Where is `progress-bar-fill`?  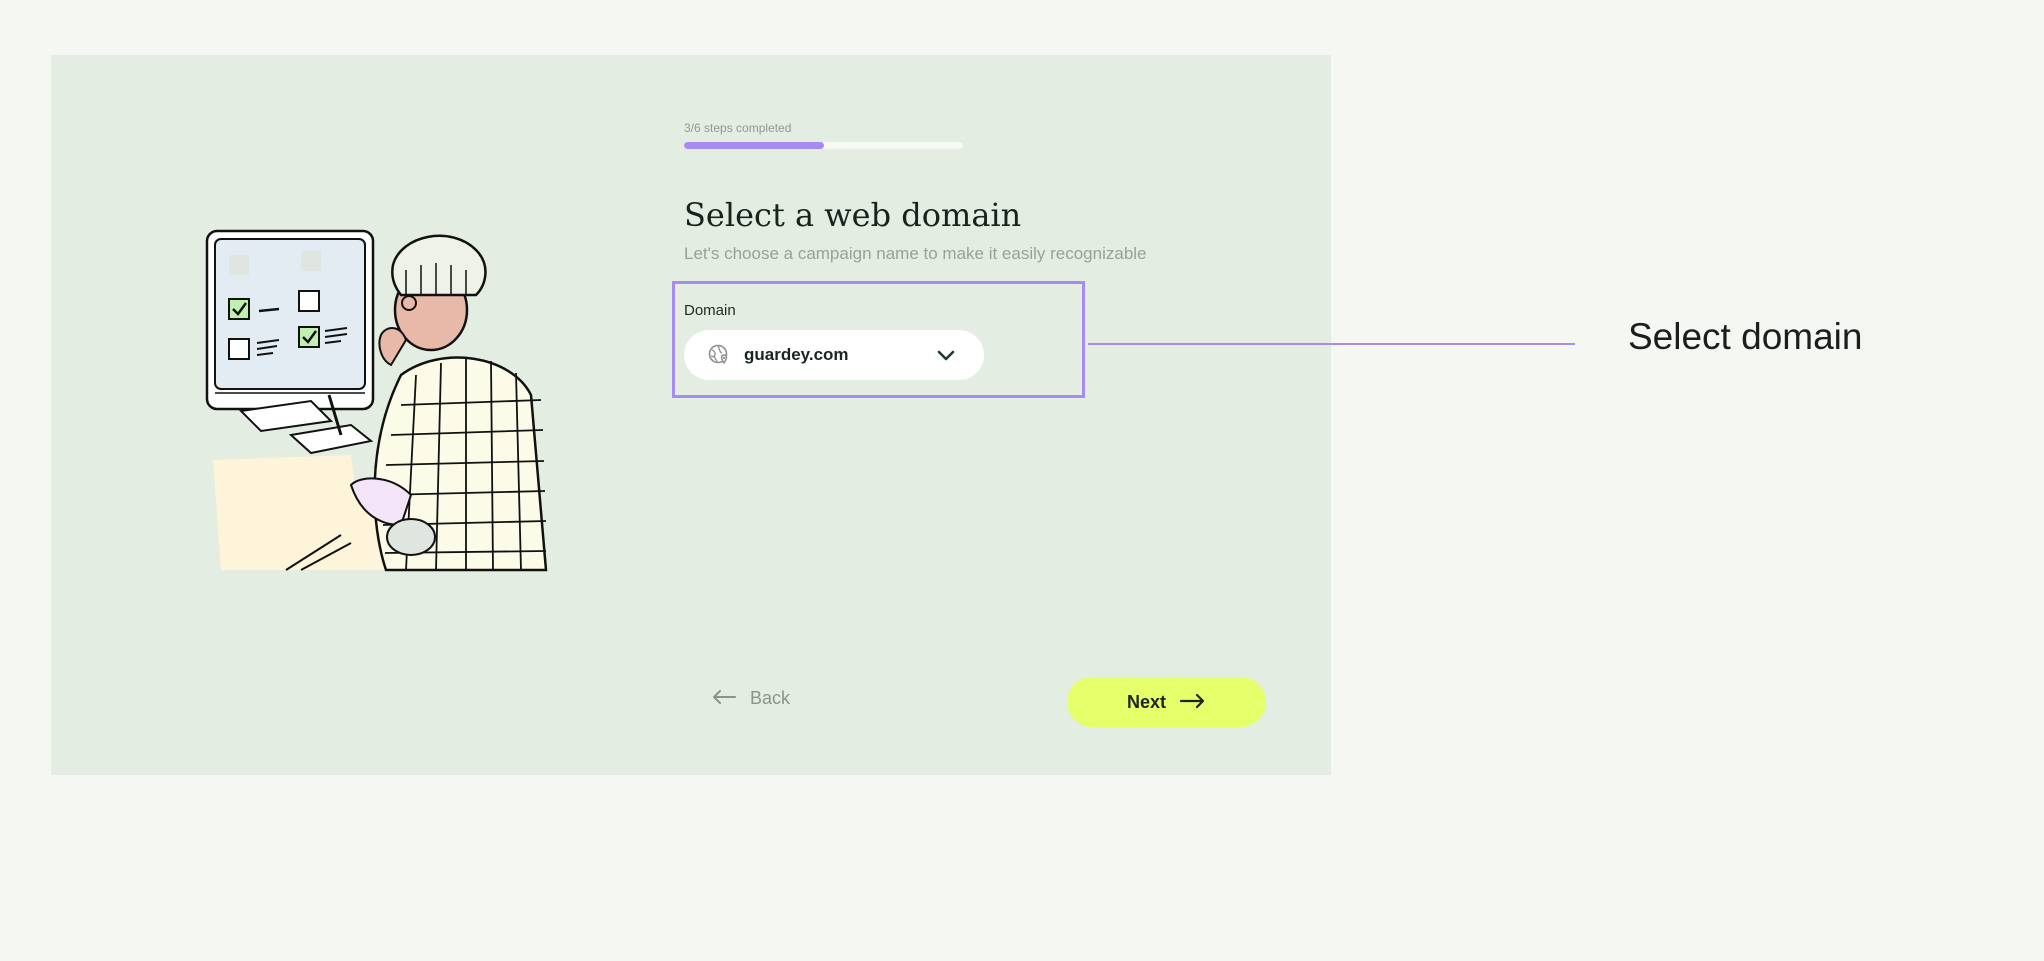
progress-bar-fill is located at coordinates (754, 145).